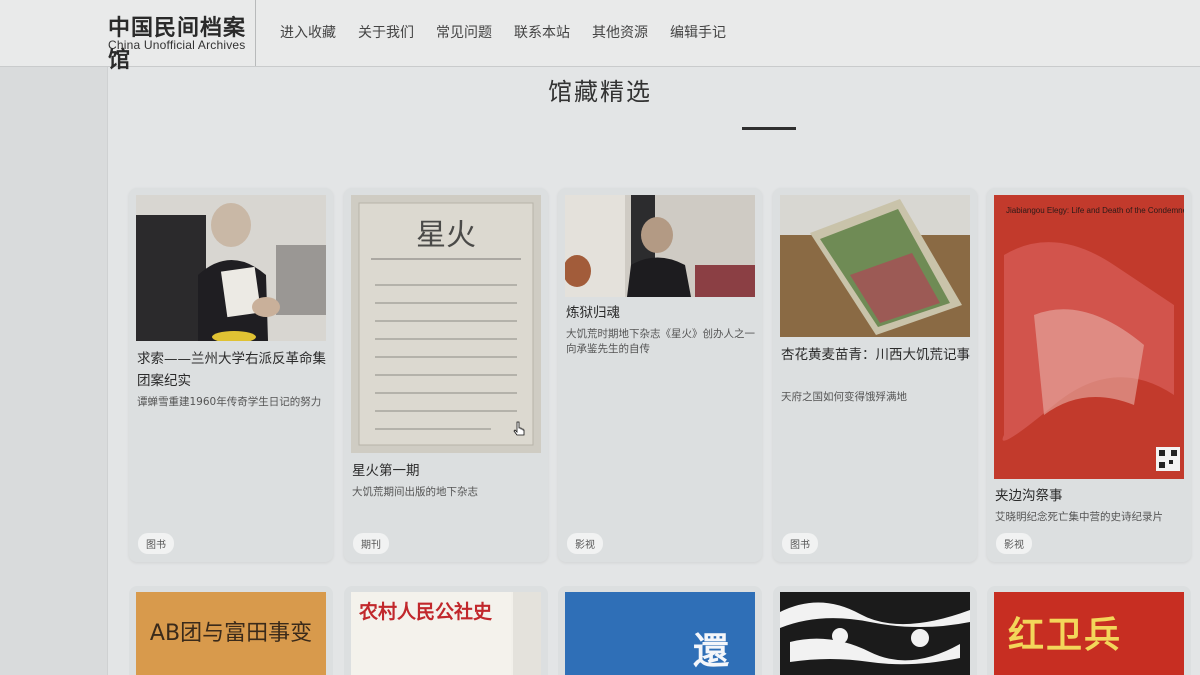 The image size is (1200, 675). I want to click on card-thumbnail-manuscript: 星火, so click(446, 324).